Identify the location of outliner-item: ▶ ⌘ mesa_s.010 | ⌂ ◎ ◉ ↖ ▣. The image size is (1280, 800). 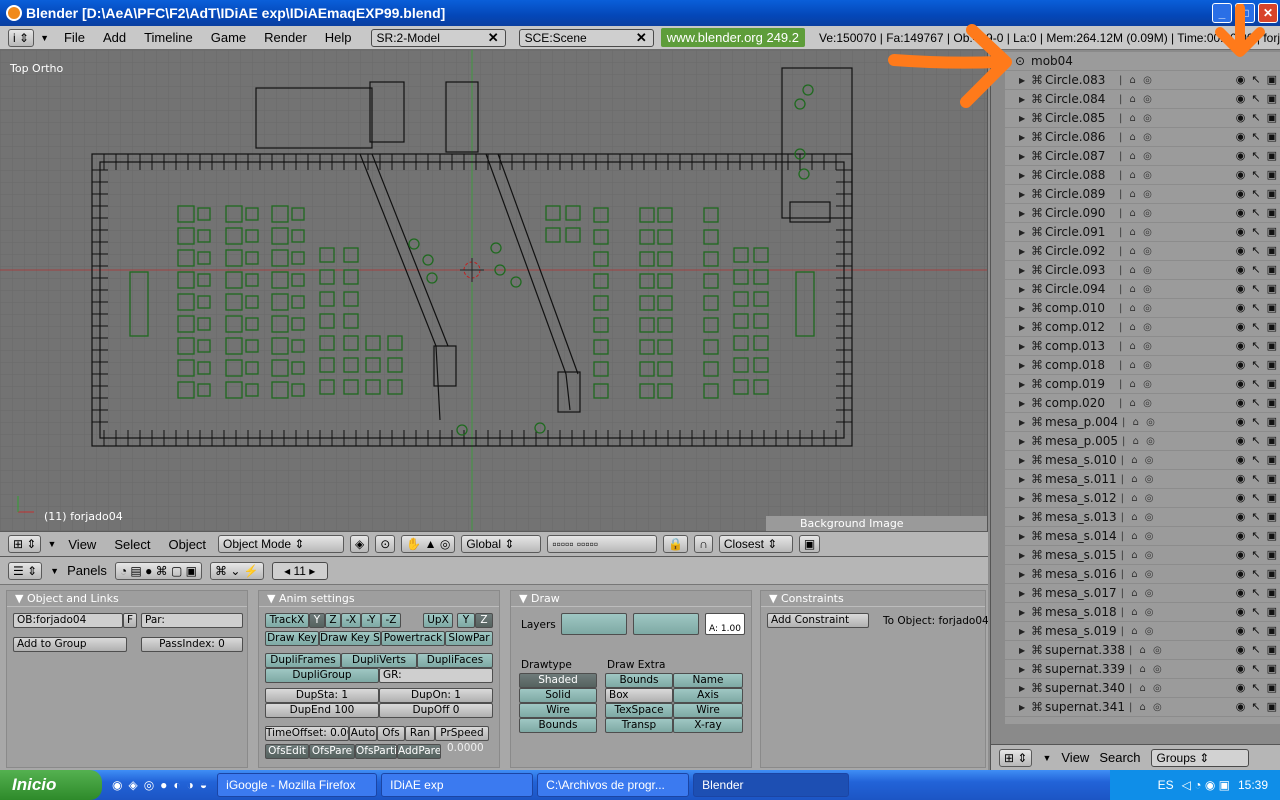
(1142, 460).